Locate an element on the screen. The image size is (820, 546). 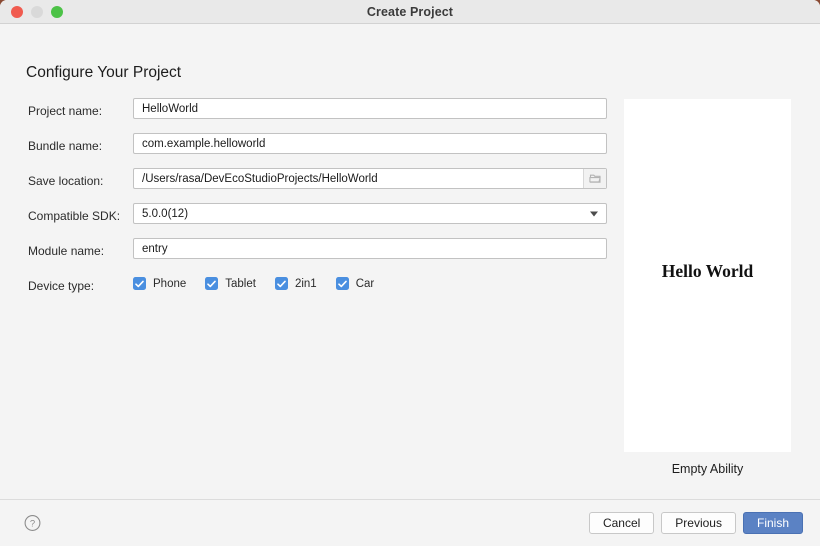
form-row-project-name: Project name: HelloWorld is located at coordinates (310, 115).